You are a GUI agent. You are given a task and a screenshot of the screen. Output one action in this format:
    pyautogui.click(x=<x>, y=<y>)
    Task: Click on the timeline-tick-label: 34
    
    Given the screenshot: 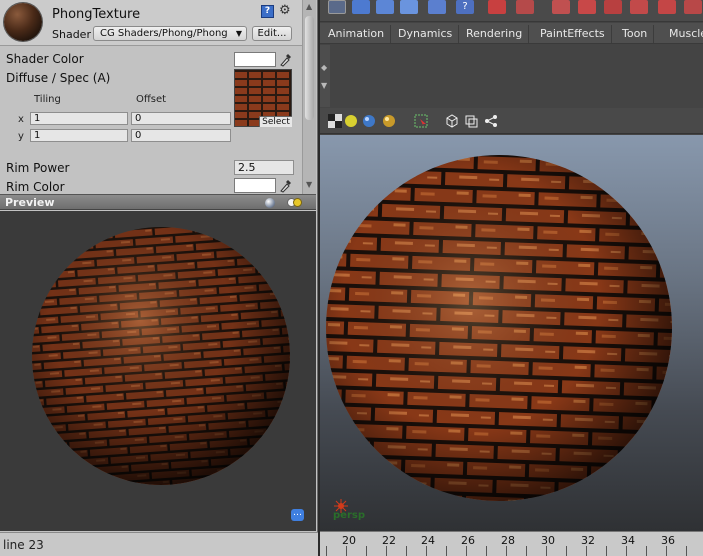 What is the action you would take?
    pyautogui.click(x=628, y=540)
    